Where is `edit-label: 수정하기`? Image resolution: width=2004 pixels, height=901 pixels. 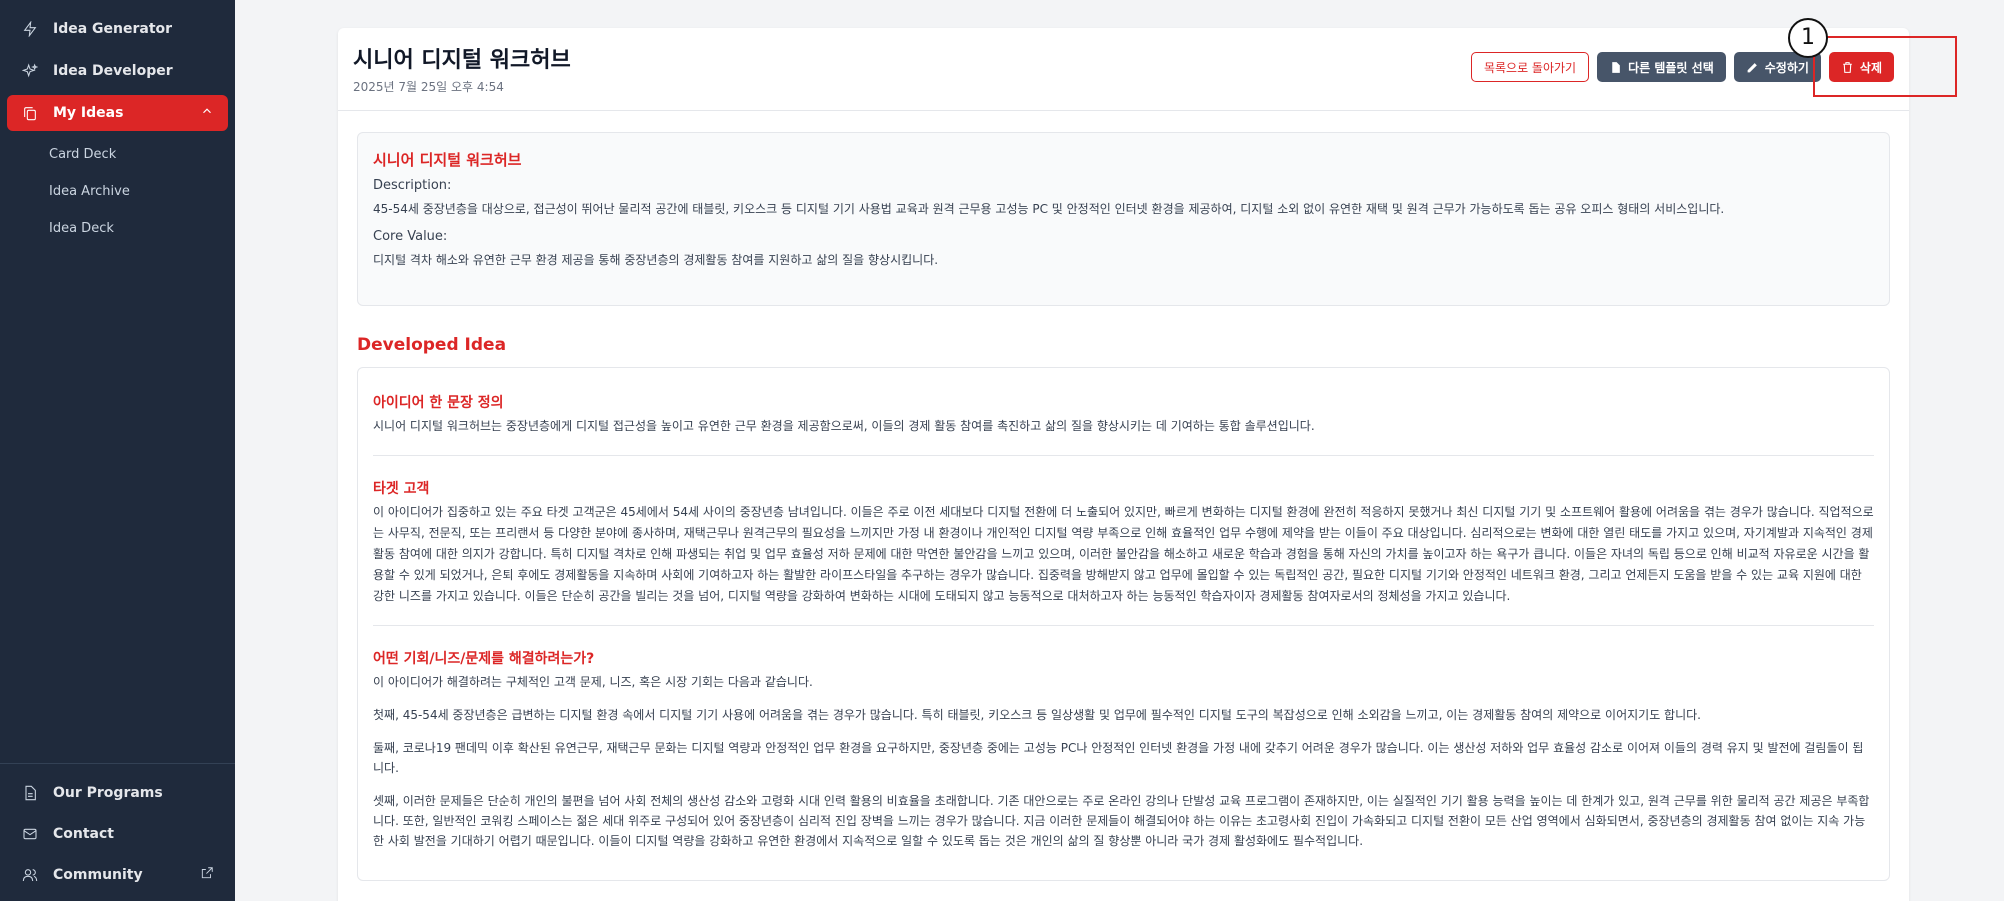
edit-label: 수정하기 is located at coordinates (1786, 67).